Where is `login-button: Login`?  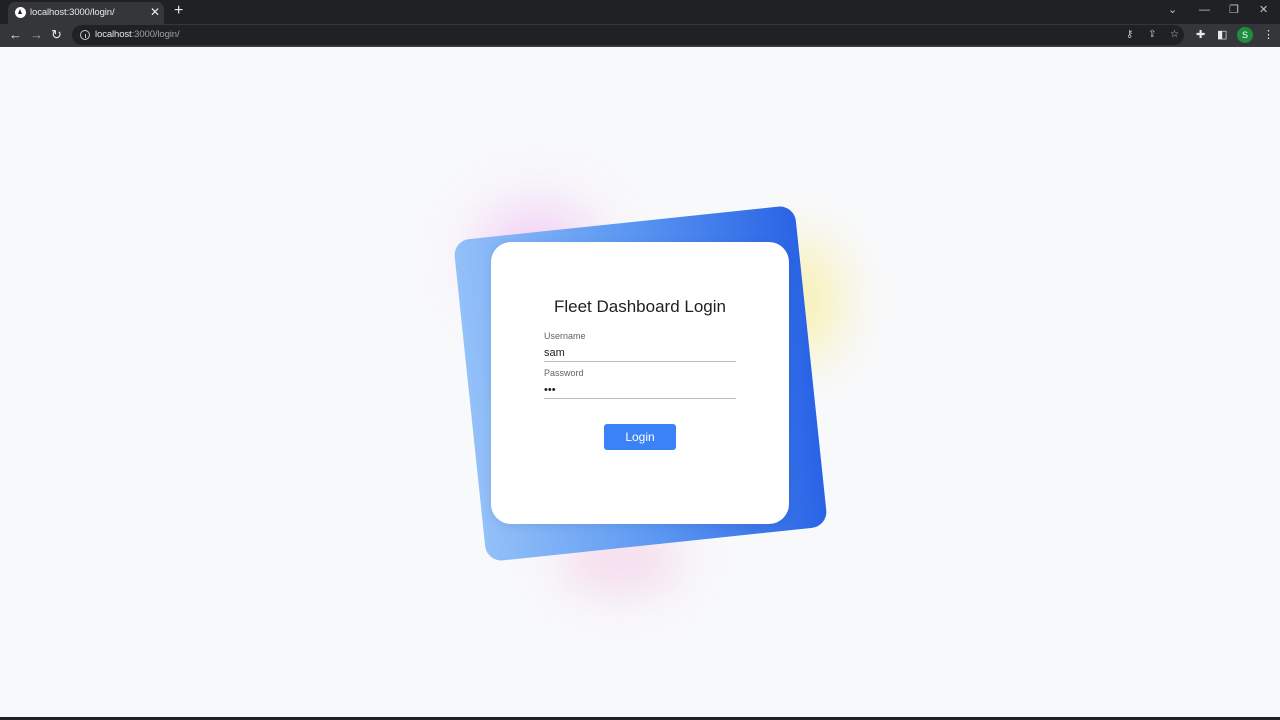
login-button: Login is located at coordinates (640, 437).